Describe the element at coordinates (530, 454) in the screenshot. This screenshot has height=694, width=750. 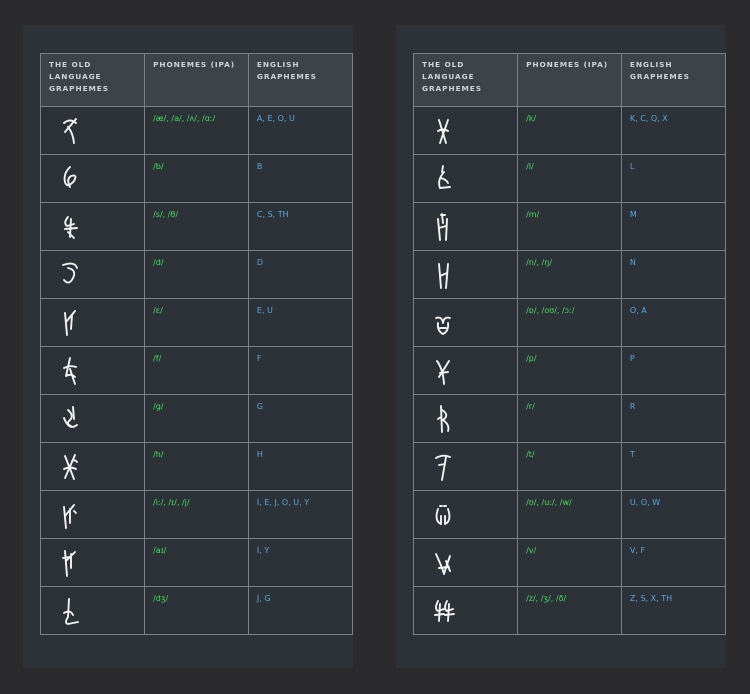
I see `phoneme-text: /t/` at that location.